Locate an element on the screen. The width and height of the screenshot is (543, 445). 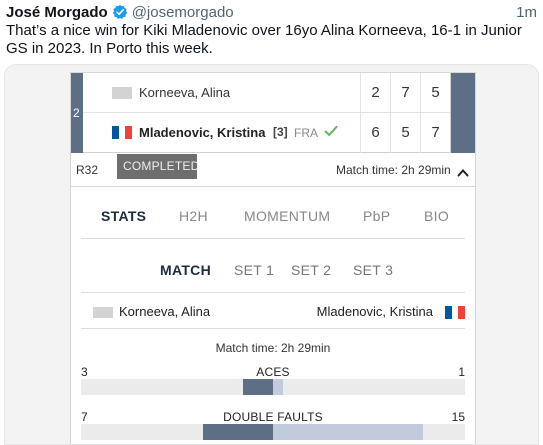
tab-set-3: SET 3 is located at coordinates (373, 270).